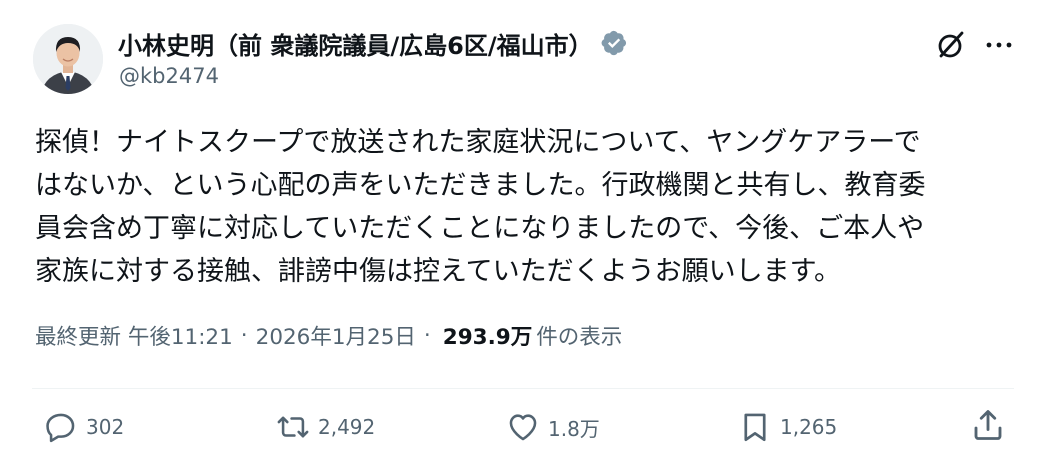 The width and height of the screenshot is (1040, 465). Describe the element at coordinates (579, 337) in the screenshot. I see `view-count-label: 件の表示` at that location.